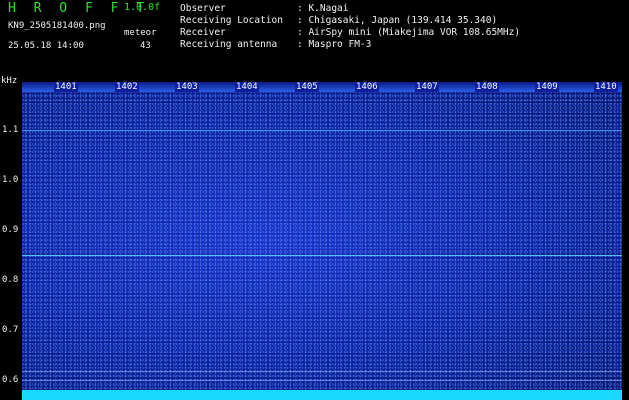 The width and height of the screenshot is (629, 400). Describe the element at coordinates (57, 26) in the screenshot. I see `file-name: KN9_2505181400.png` at that location.